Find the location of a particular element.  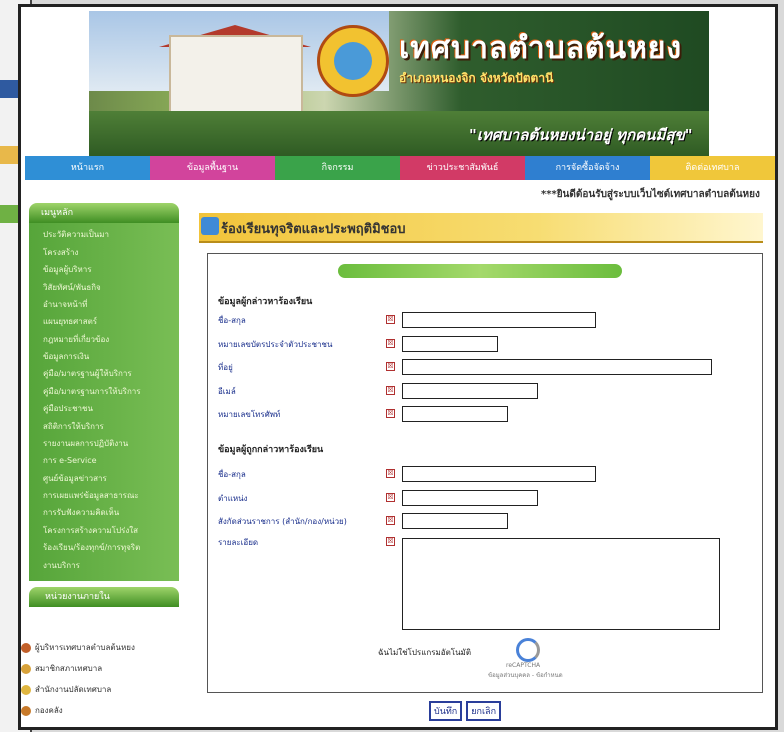

sidebar-item: คู่มือ/มาตรฐานการให้บริการ is located at coordinates (104, 391).